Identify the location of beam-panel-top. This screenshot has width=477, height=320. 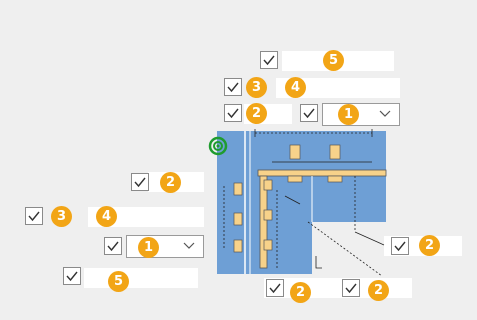
(349, 152).